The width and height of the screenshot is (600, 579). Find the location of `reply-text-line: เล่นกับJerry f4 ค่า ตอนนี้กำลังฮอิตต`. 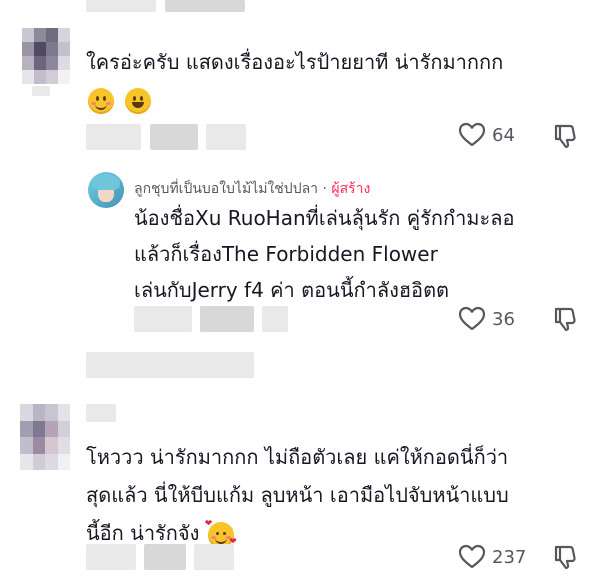

reply-text-line: เล่นกับJerry f4 ค่า ตอนนี้กำลังฮอิตต is located at coordinates (292, 290).